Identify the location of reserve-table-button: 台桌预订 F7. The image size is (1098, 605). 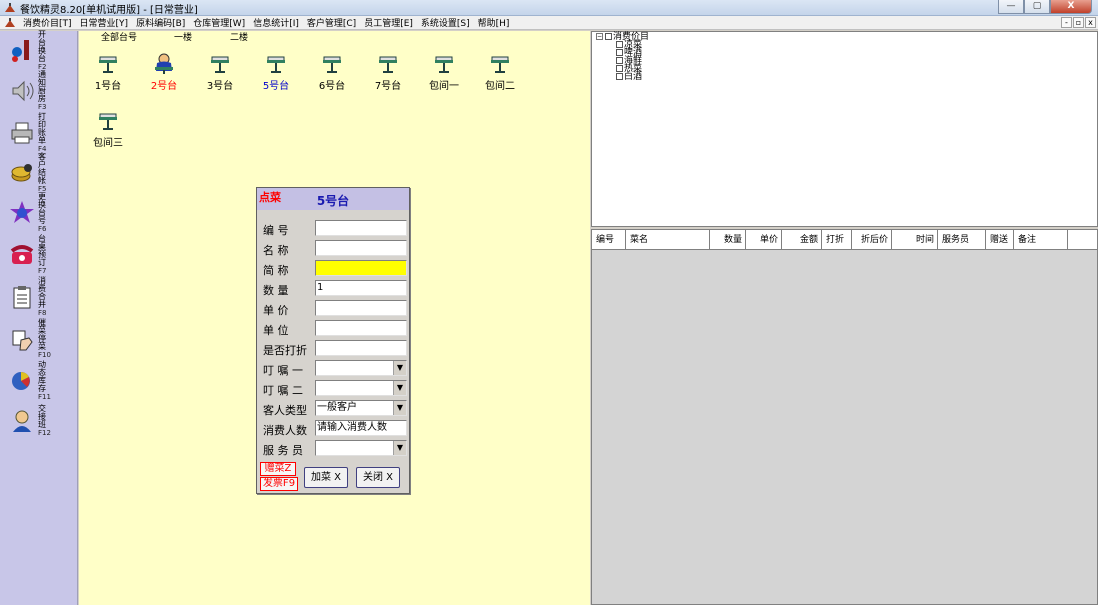
(41, 255).